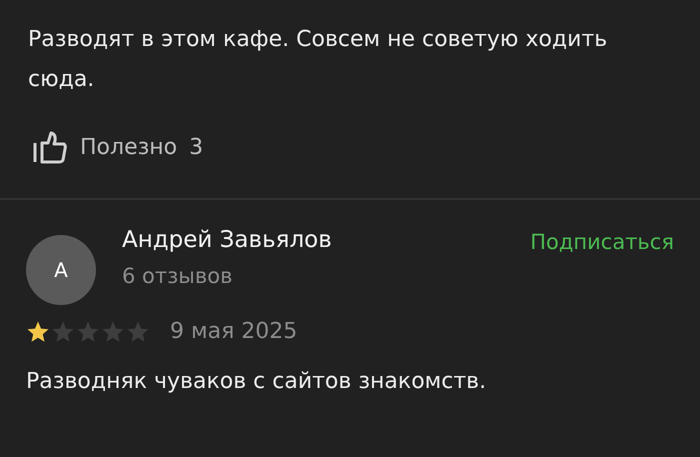 The width and height of the screenshot is (700, 457). What do you see at coordinates (602, 242) in the screenshot?
I see `subscribe-link: Подписаться` at bounding box center [602, 242].